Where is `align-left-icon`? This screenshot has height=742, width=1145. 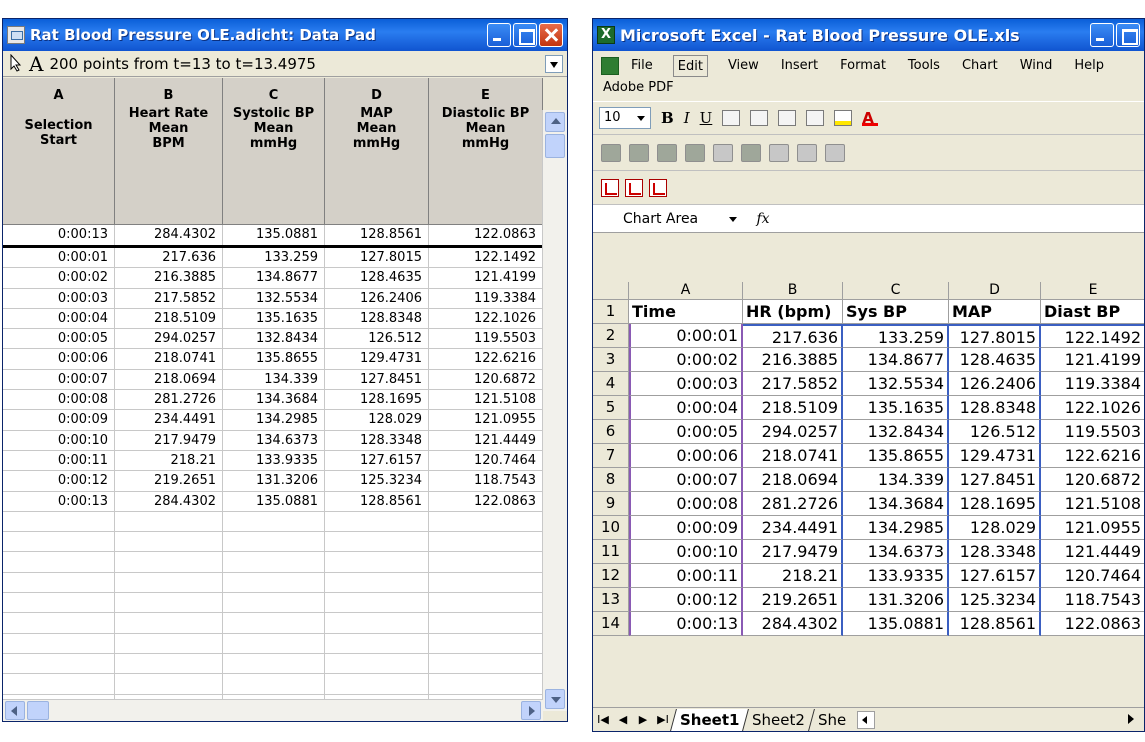 align-left-icon is located at coordinates (731, 118).